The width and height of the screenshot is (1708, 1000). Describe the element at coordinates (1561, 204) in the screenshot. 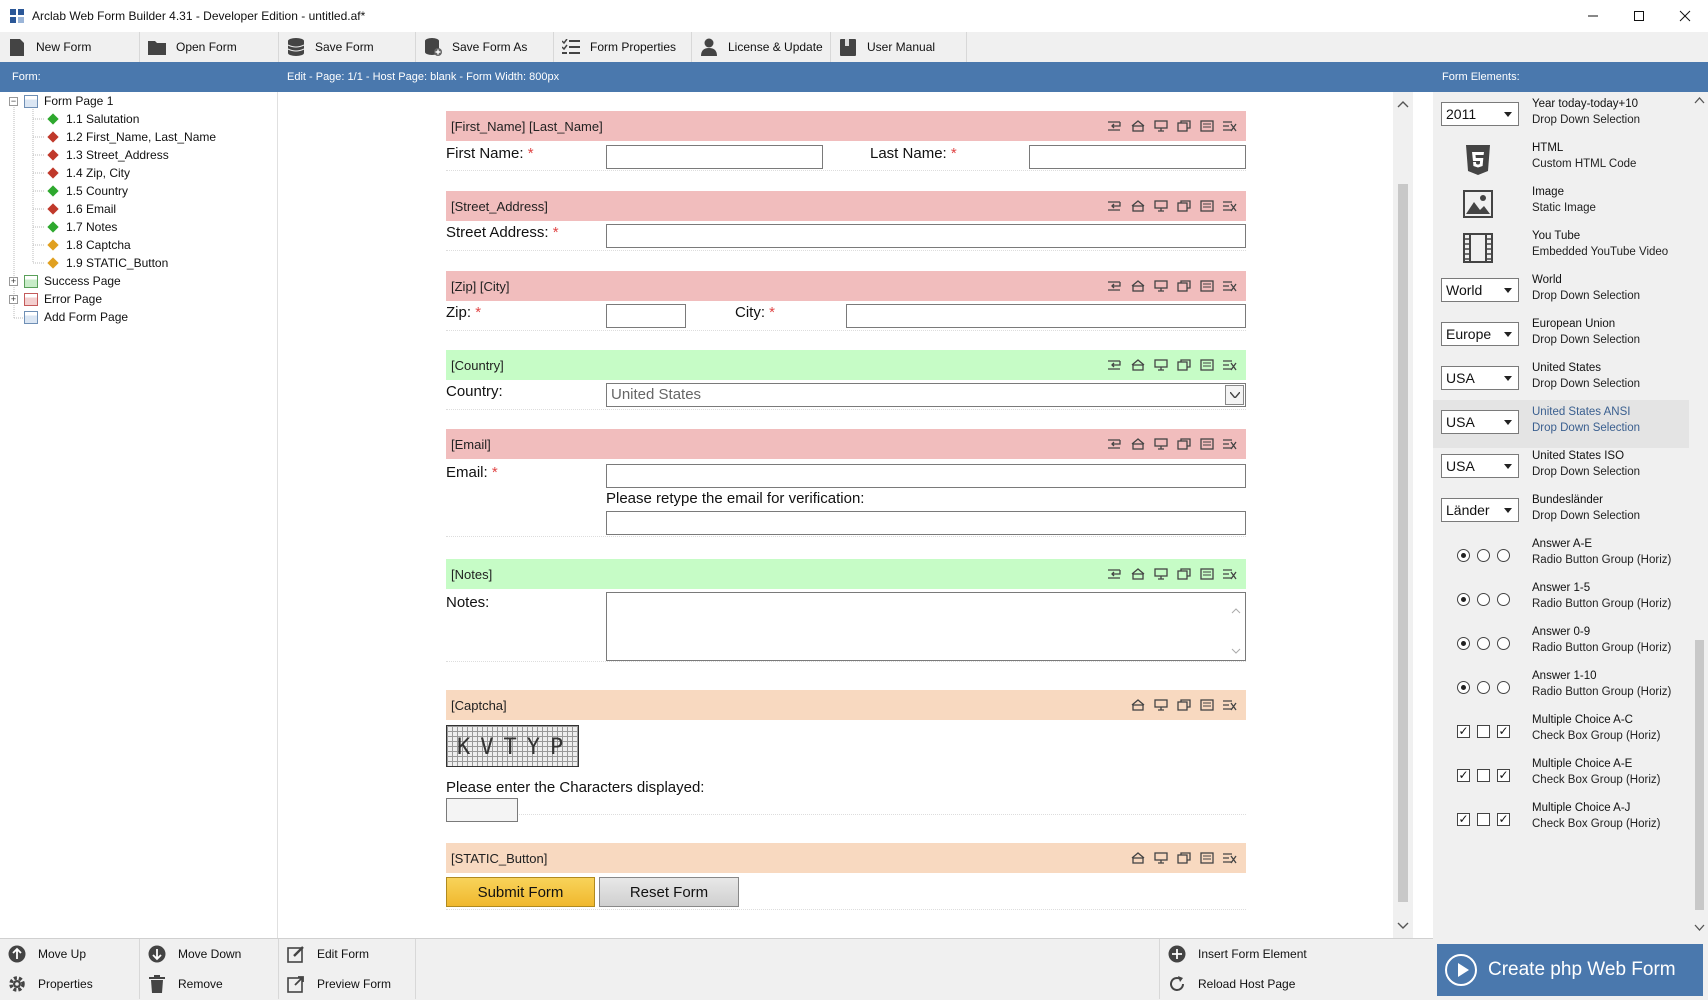

I see `form-element-item: Image Static Image` at that location.